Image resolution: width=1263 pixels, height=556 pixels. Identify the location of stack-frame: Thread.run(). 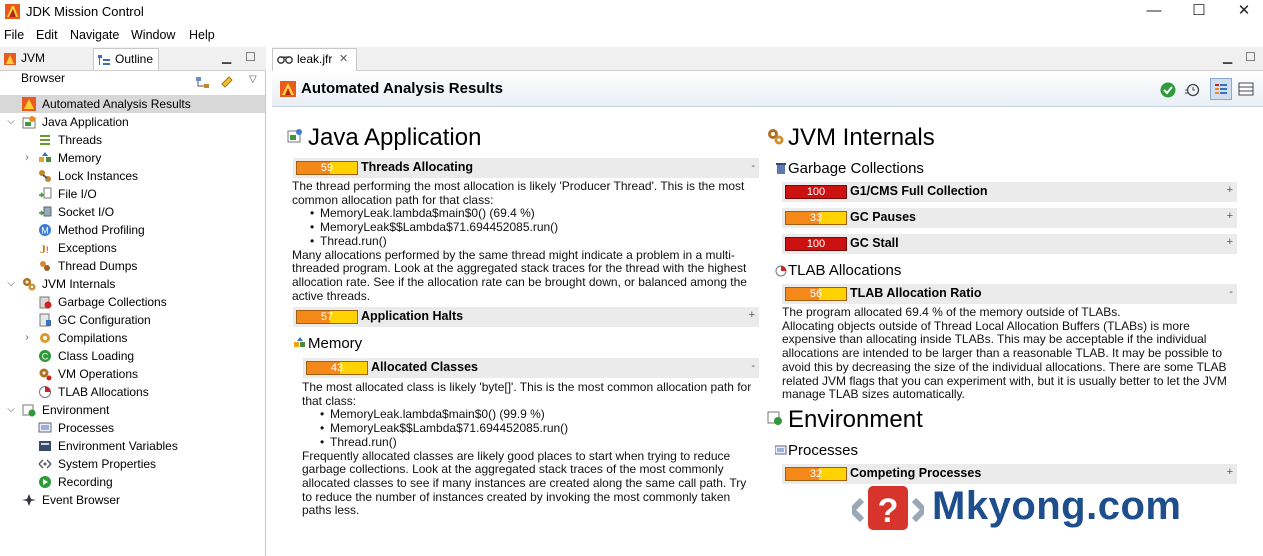
(528, 442).